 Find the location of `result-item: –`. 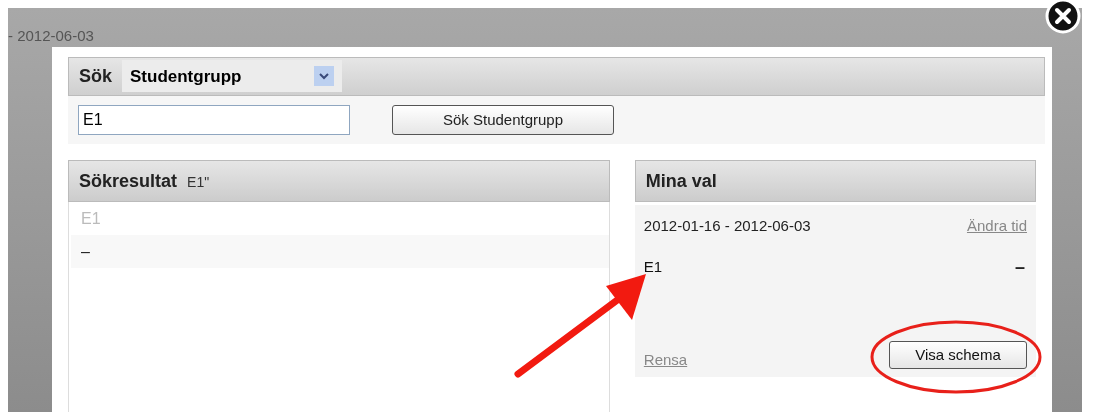

result-item: – is located at coordinates (340, 251).